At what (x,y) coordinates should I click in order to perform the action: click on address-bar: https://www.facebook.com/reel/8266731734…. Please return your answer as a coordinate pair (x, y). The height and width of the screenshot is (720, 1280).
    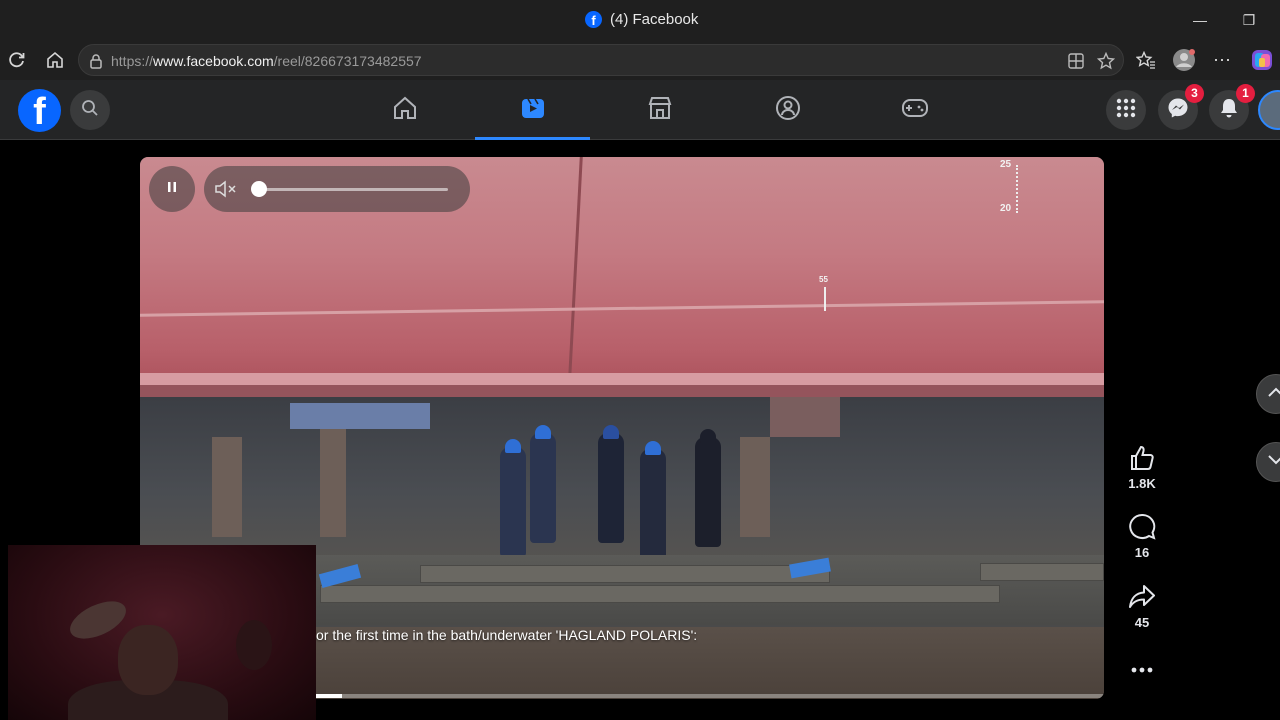
    Looking at the image, I should click on (601, 60).